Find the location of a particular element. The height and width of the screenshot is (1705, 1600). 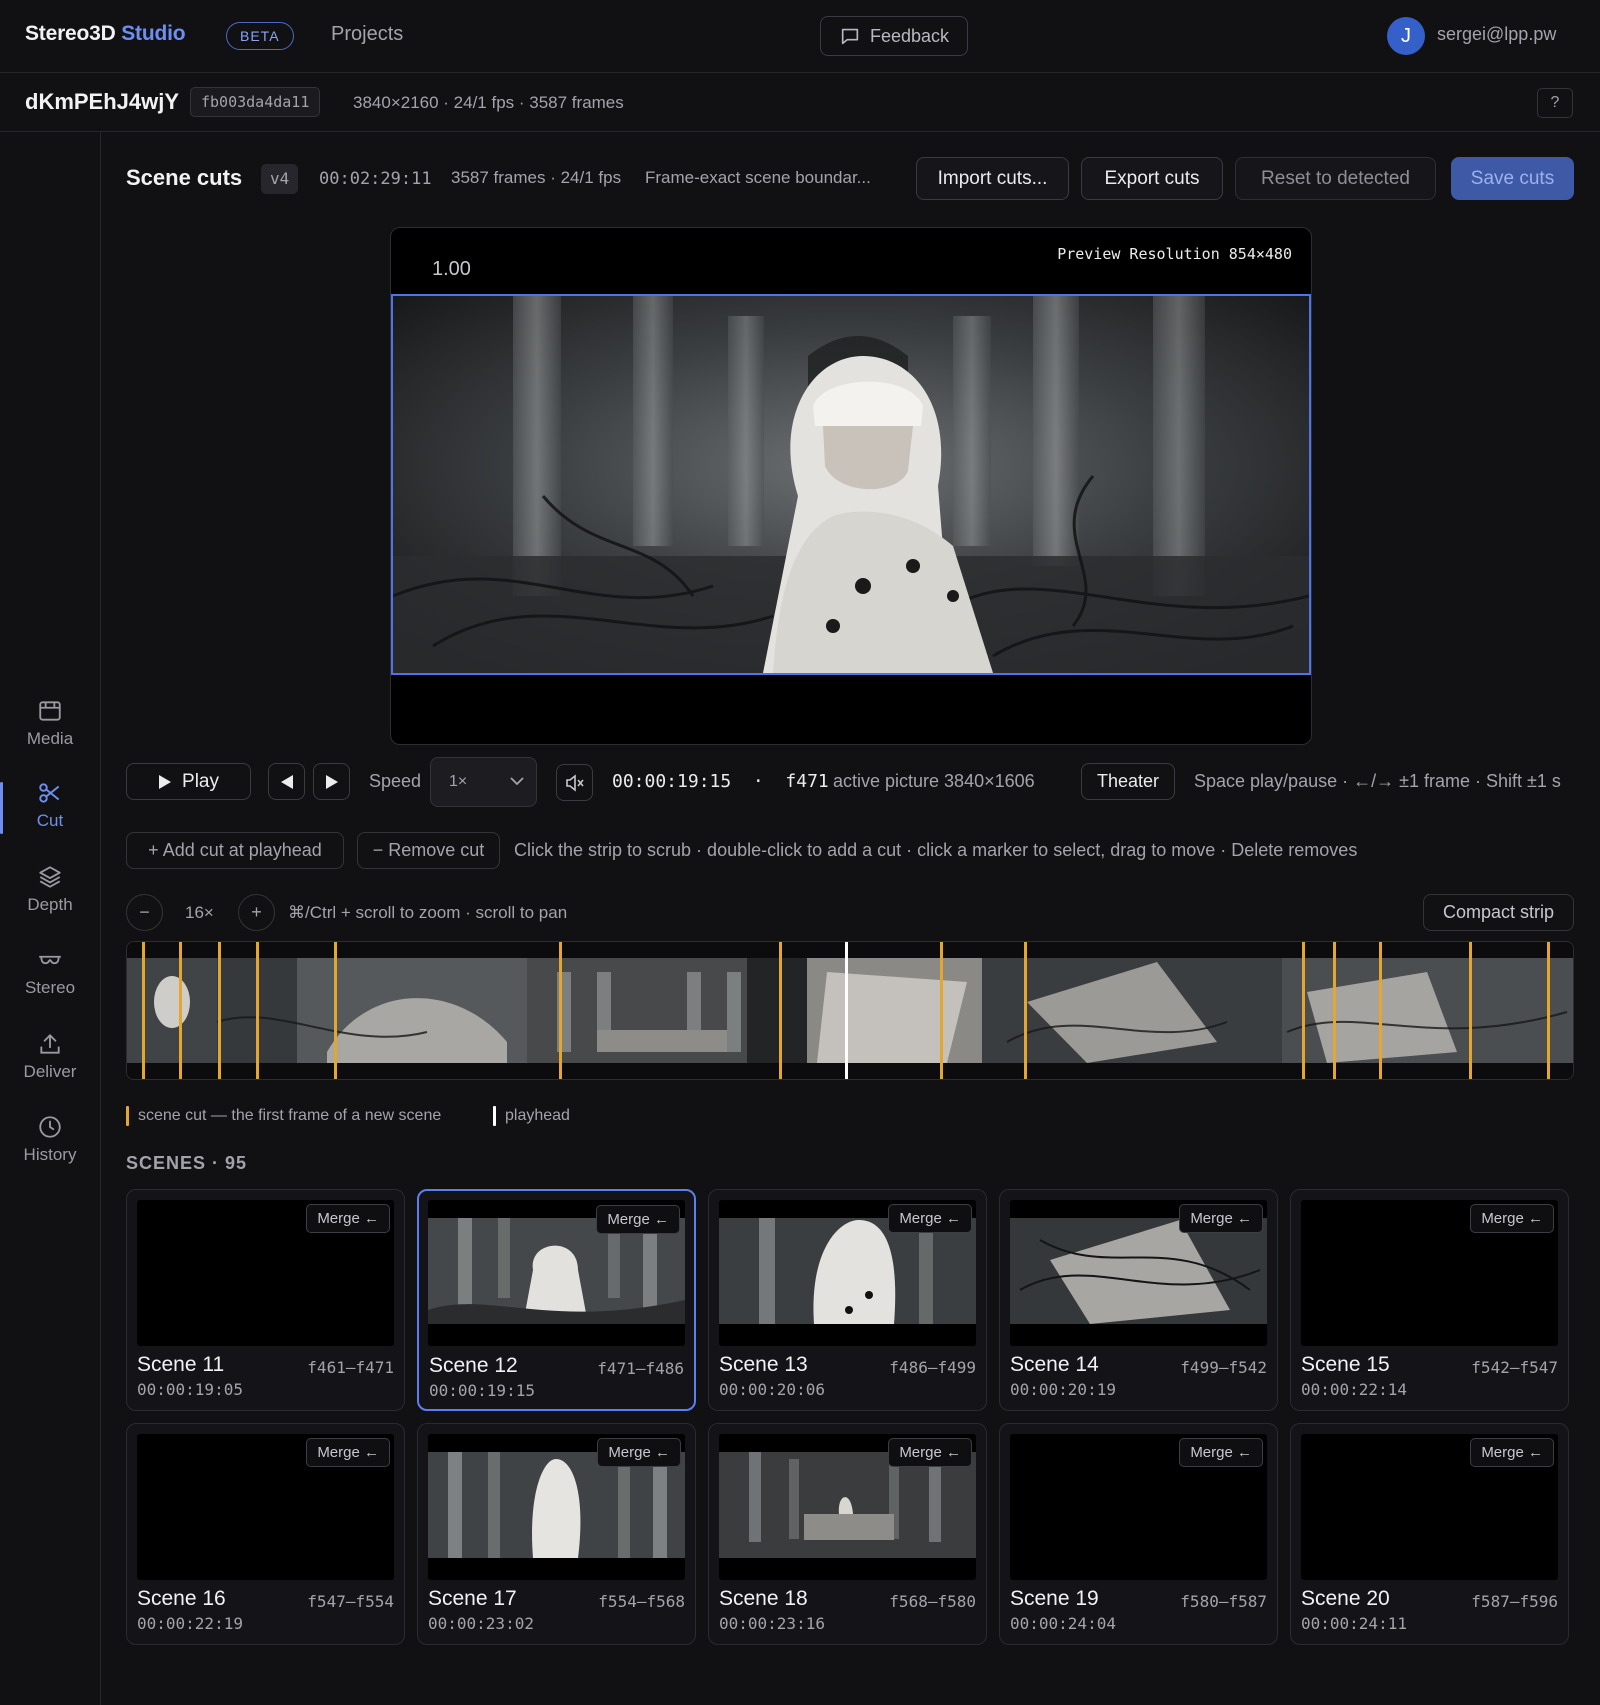

app-logo: Stereo3D Studio is located at coordinates (105, 34).